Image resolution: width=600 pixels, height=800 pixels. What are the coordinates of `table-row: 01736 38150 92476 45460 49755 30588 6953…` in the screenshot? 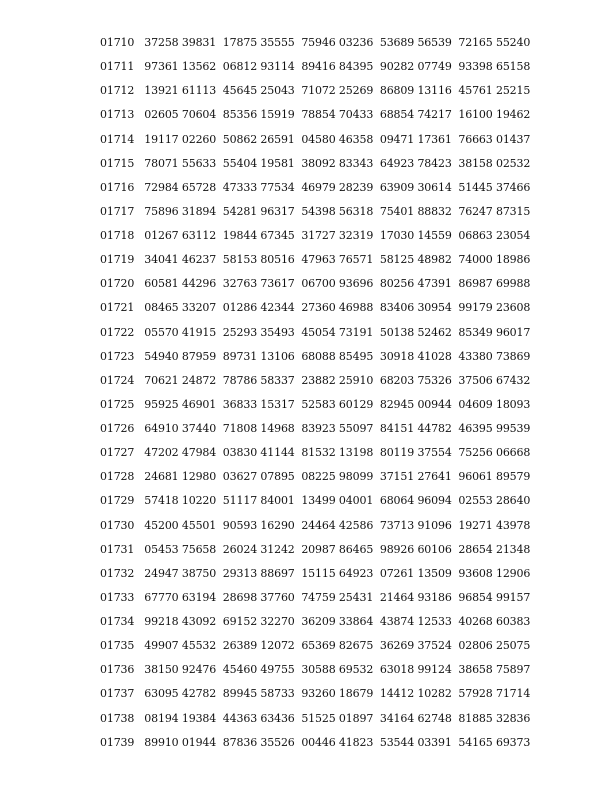 It's located at (315, 670).